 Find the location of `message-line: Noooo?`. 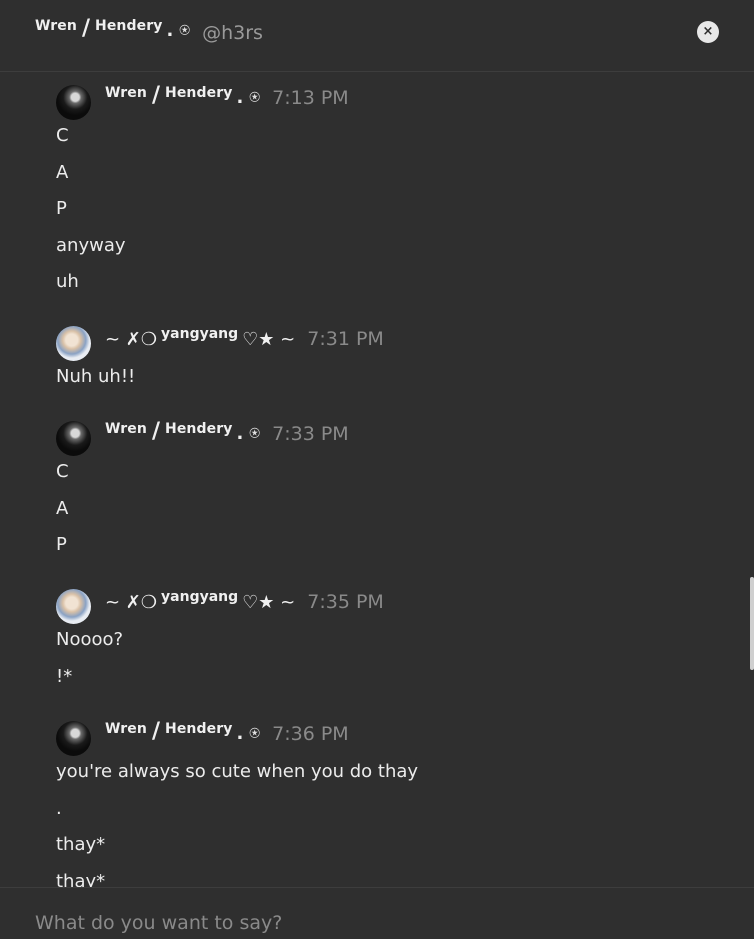

message-line: Noooo? is located at coordinates (90, 639).